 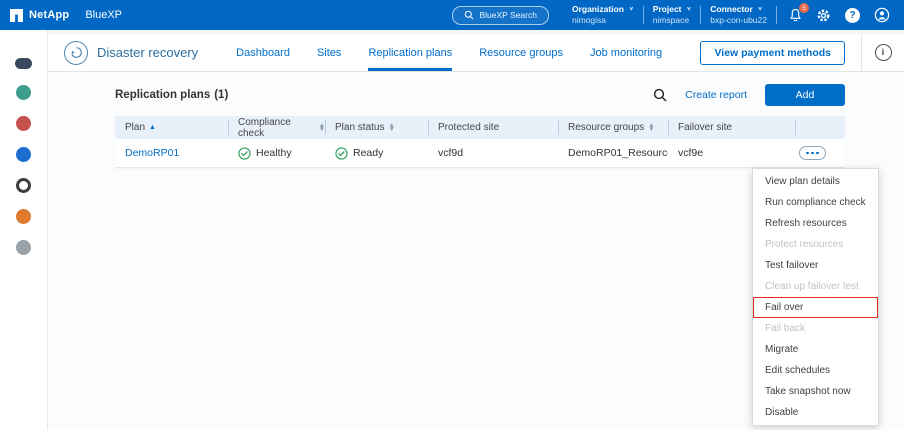 I want to click on question-icon: ?, so click(x=852, y=15).